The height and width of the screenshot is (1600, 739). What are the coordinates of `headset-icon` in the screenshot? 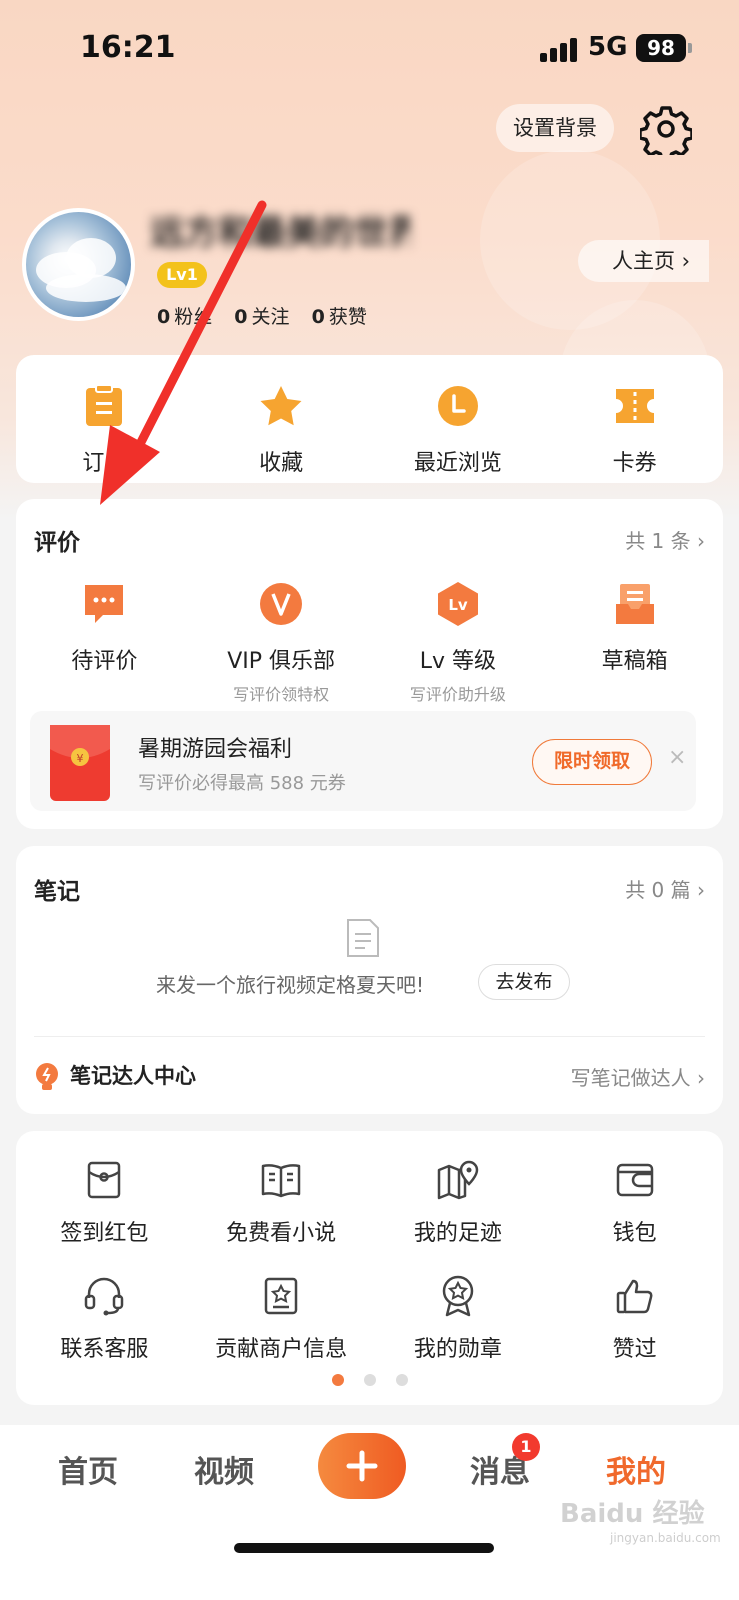 It's located at (104, 1296).